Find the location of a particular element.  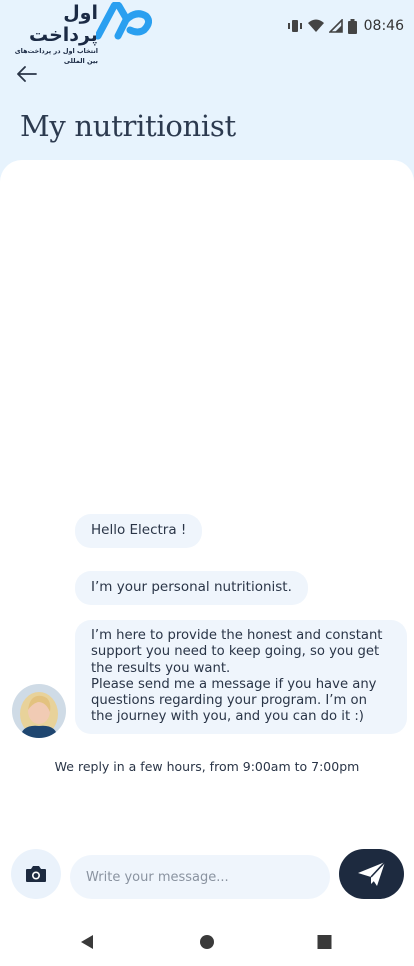

send-icon is located at coordinates (371, 873).